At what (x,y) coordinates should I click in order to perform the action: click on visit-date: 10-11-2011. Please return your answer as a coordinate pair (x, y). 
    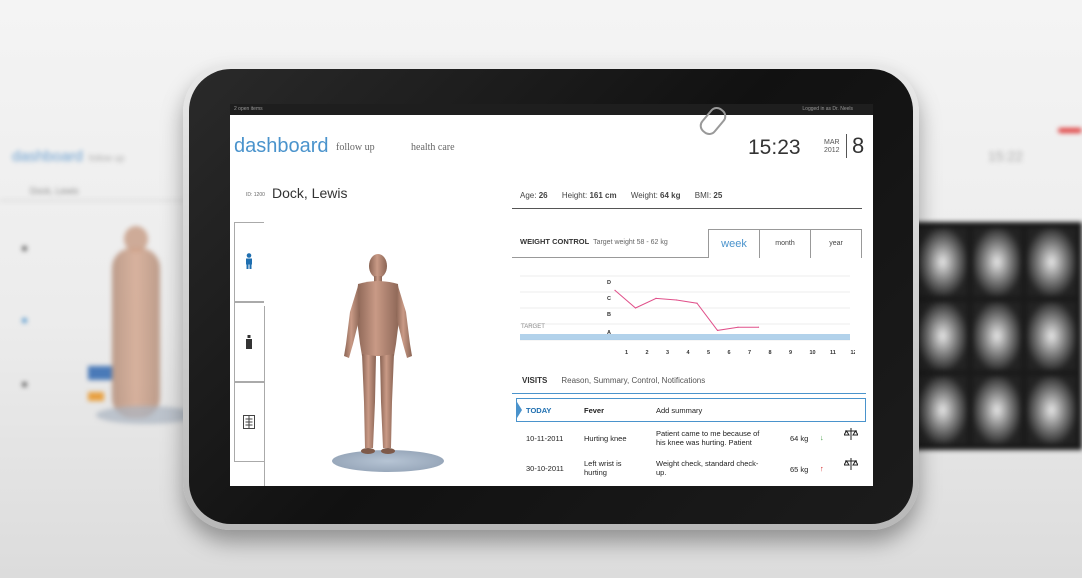
    Looking at the image, I should click on (545, 438).